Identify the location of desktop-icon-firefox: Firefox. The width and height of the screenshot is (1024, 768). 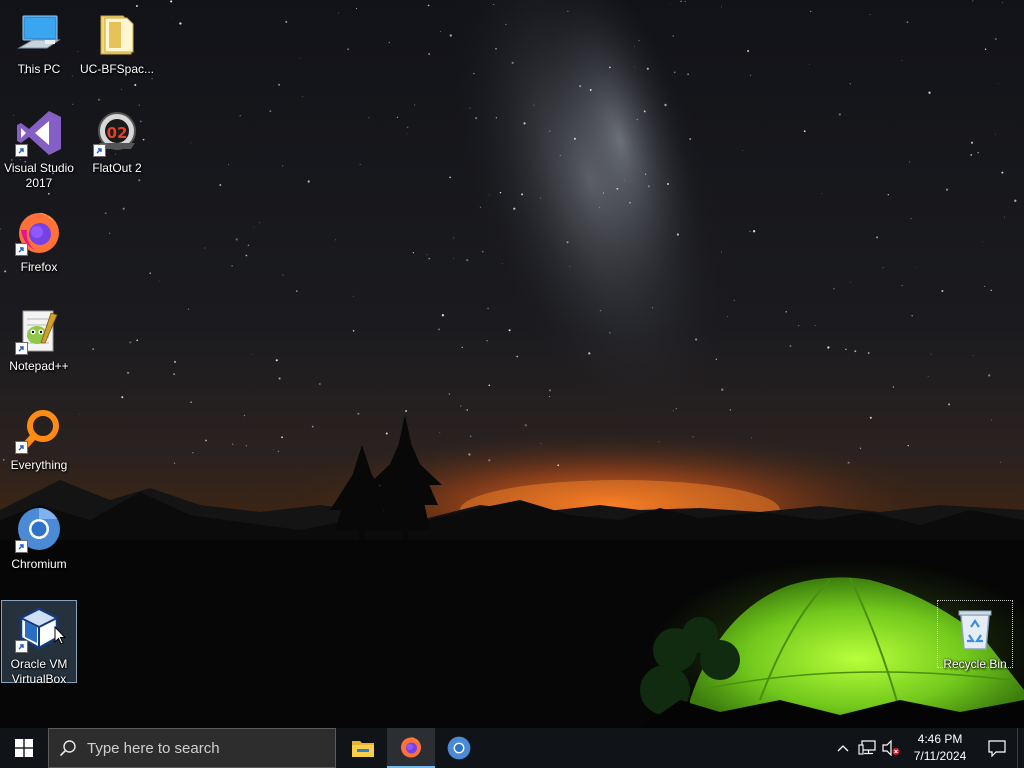
(39, 246).